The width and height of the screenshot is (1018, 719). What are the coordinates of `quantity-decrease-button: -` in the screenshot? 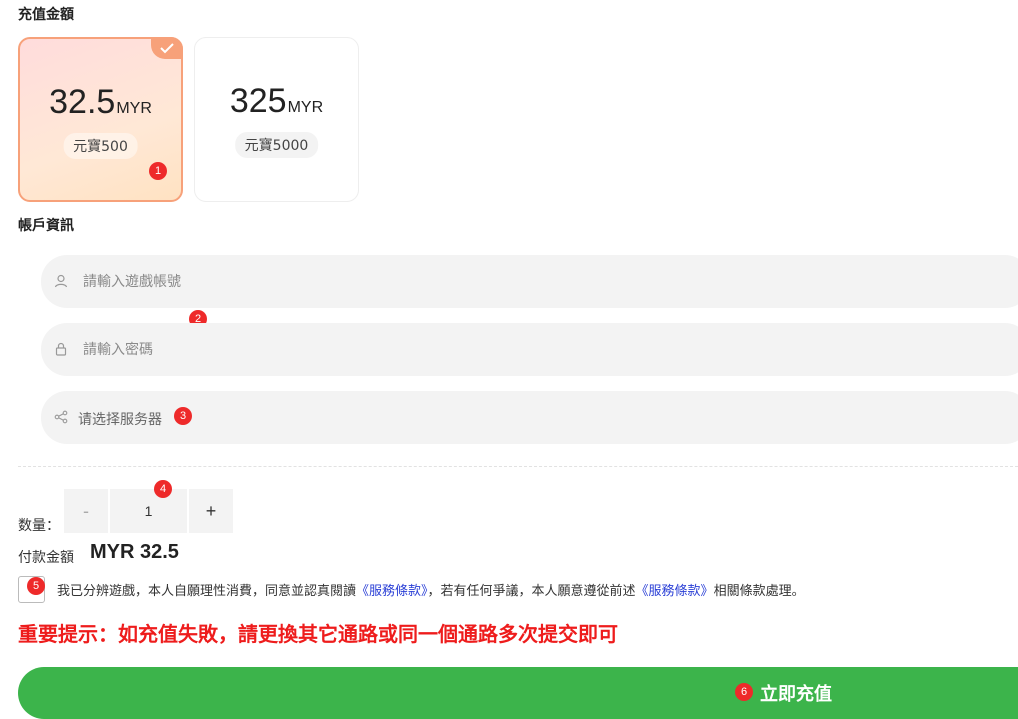 It's located at (86, 511).